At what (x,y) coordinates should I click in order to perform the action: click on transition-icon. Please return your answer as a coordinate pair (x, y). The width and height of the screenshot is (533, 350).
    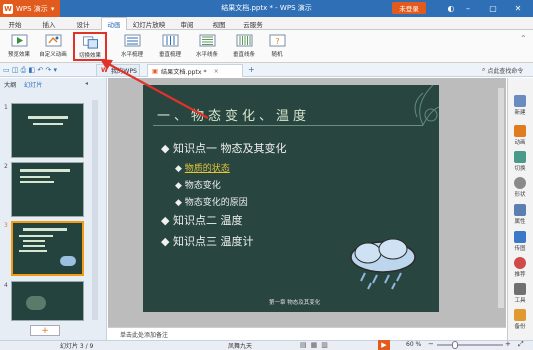
    Looking at the image, I should click on (520, 157).